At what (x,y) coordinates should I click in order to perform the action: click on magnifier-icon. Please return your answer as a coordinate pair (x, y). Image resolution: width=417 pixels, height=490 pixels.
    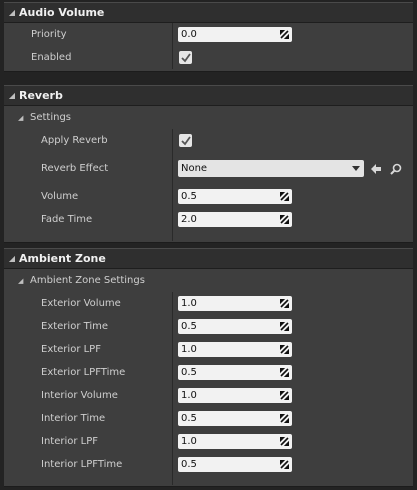
    Looking at the image, I should click on (396, 169).